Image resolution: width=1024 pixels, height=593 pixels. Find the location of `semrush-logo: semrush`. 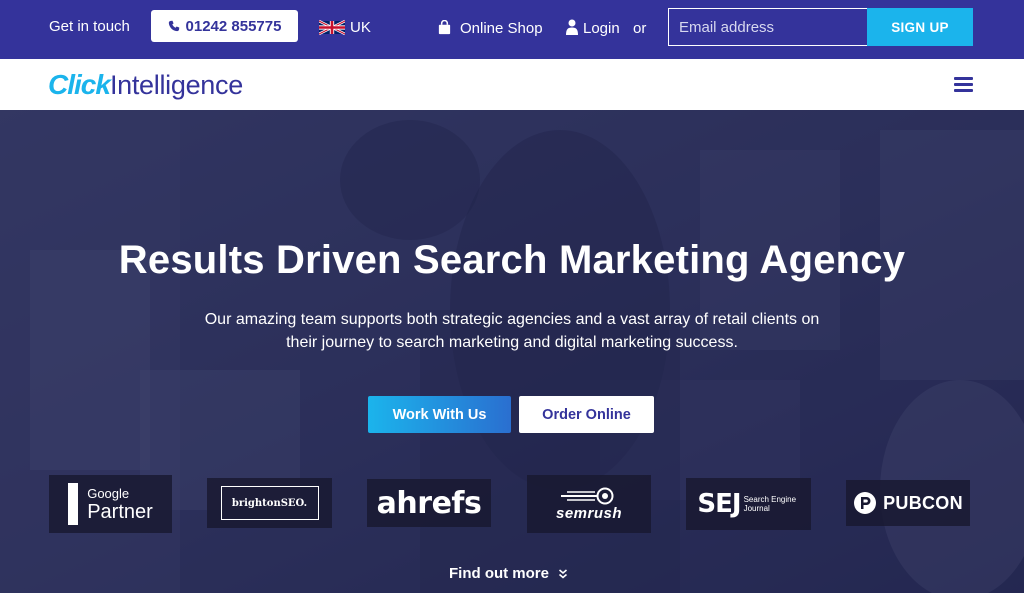

semrush-logo: semrush is located at coordinates (589, 504).